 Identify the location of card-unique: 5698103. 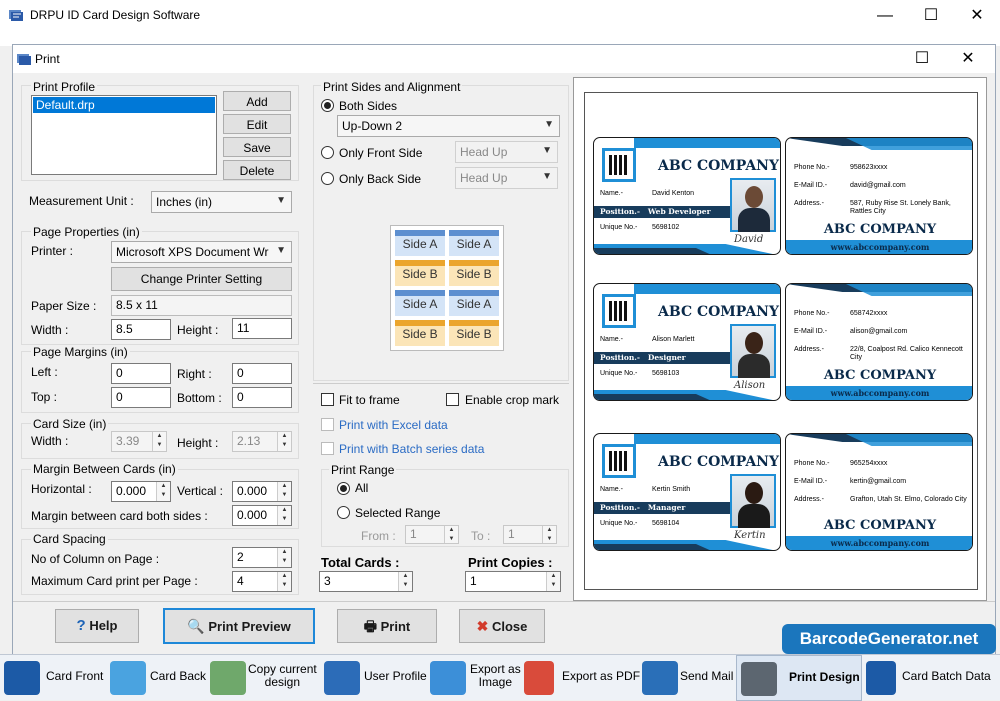
(666, 373).